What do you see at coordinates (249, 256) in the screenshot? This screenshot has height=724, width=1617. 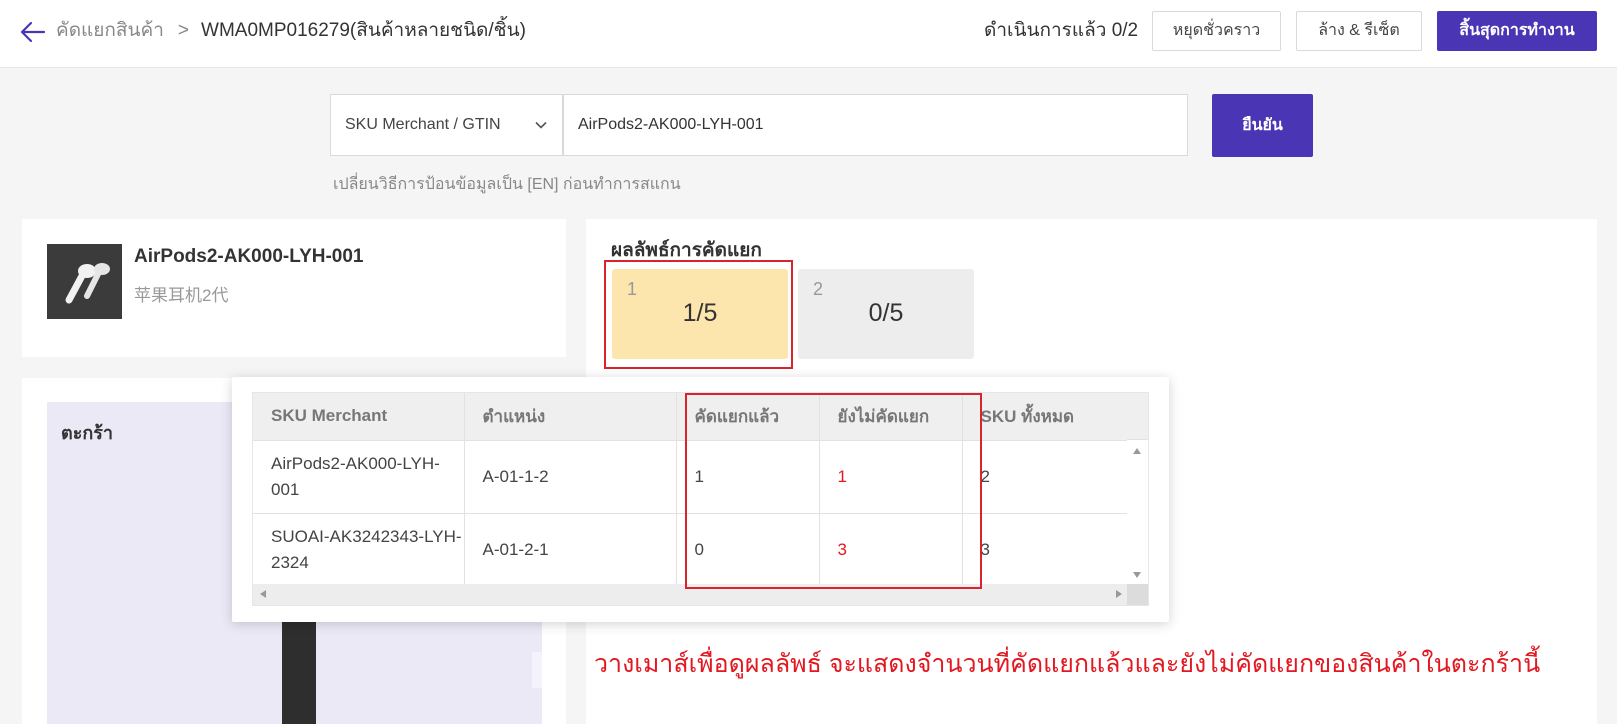 I see `product-name: AirPods2-AK000-LYH-001` at bounding box center [249, 256].